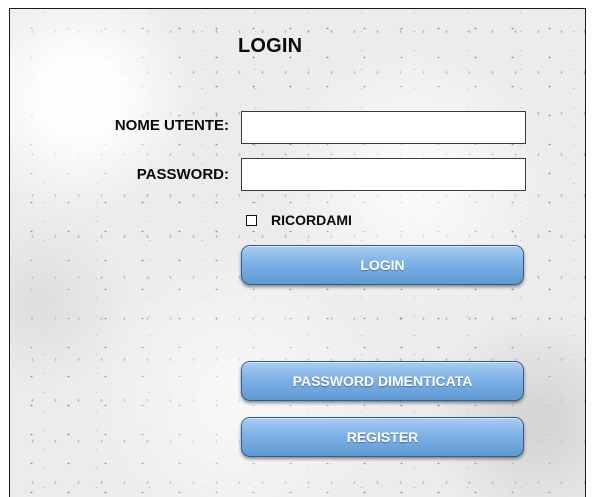 This screenshot has height=497, width=596. What do you see at coordinates (182, 174) in the screenshot?
I see `password-label: PASSWORD:` at bounding box center [182, 174].